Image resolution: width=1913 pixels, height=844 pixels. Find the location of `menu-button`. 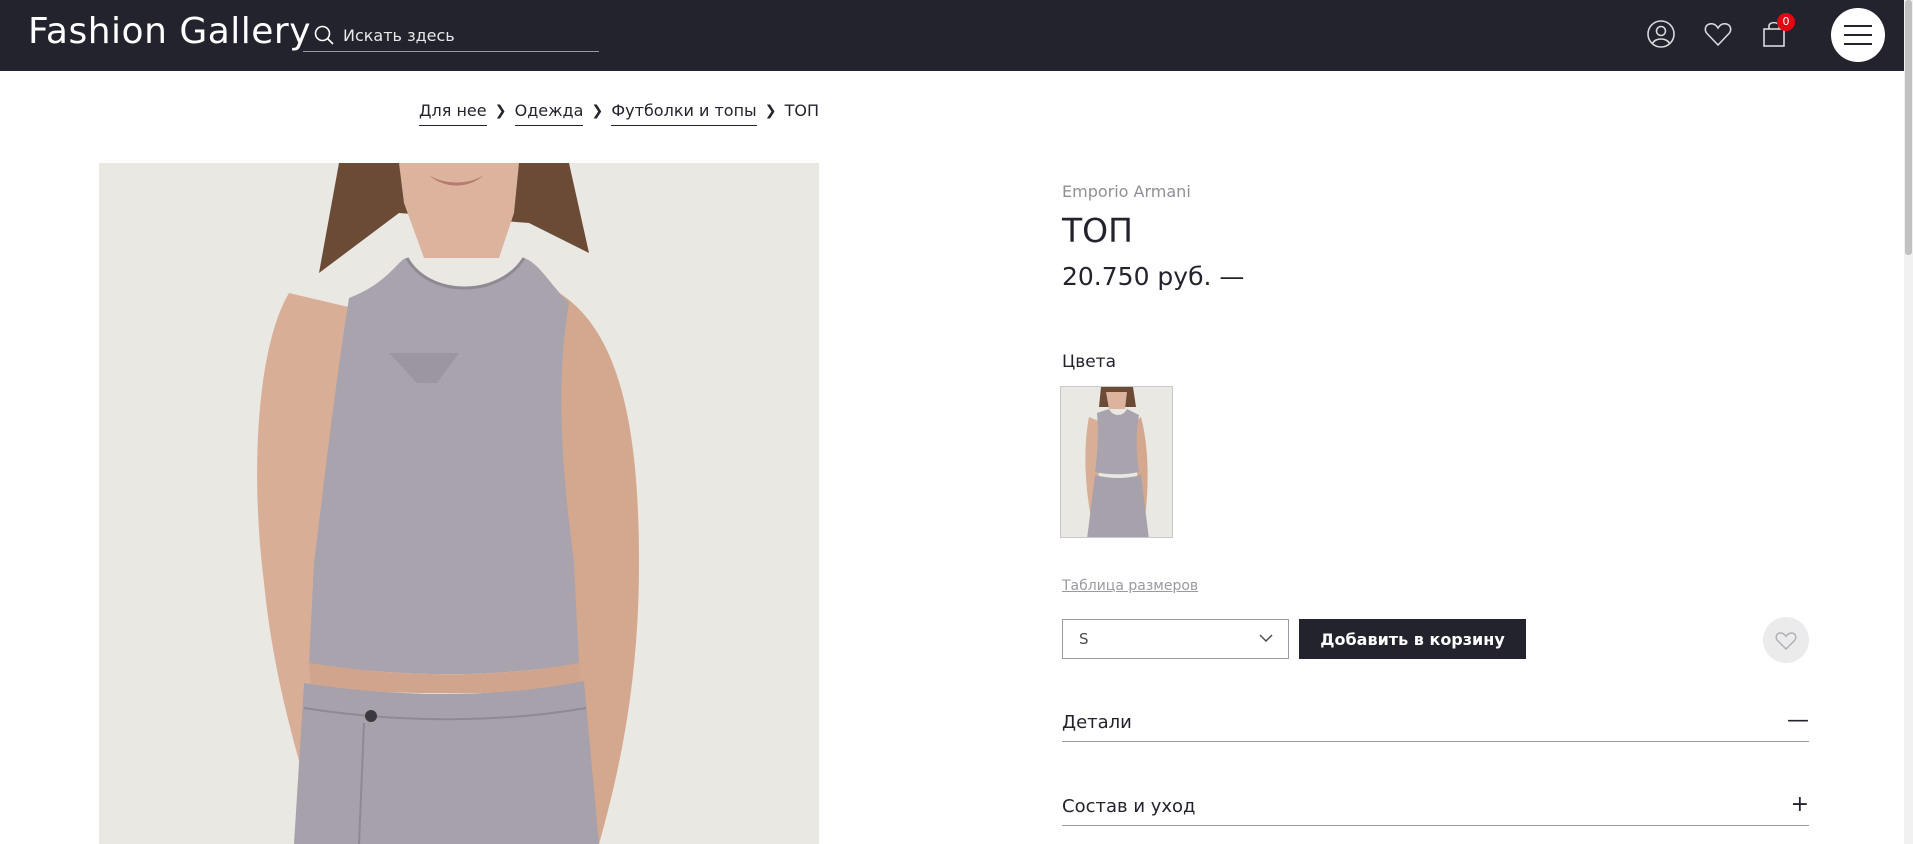

menu-button is located at coordinates (1858, 35).